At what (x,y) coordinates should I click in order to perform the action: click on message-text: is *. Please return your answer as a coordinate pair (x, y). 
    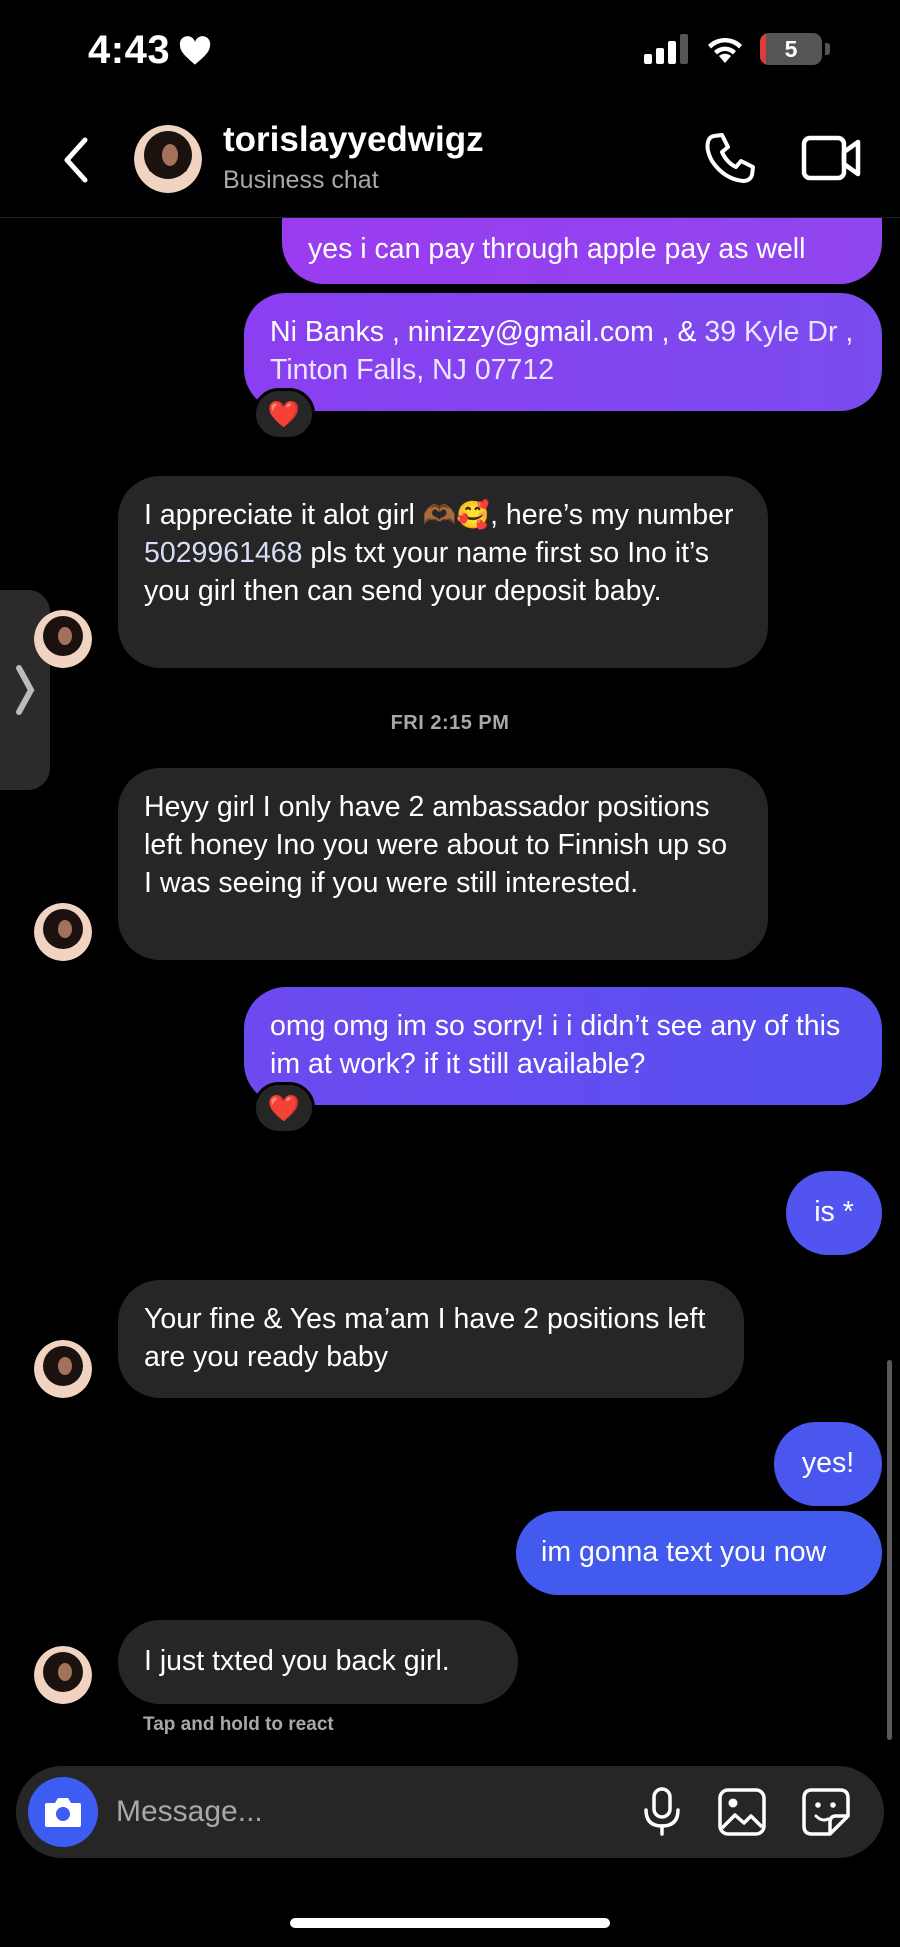
    Looking at the image, I should click on (834, 1212).